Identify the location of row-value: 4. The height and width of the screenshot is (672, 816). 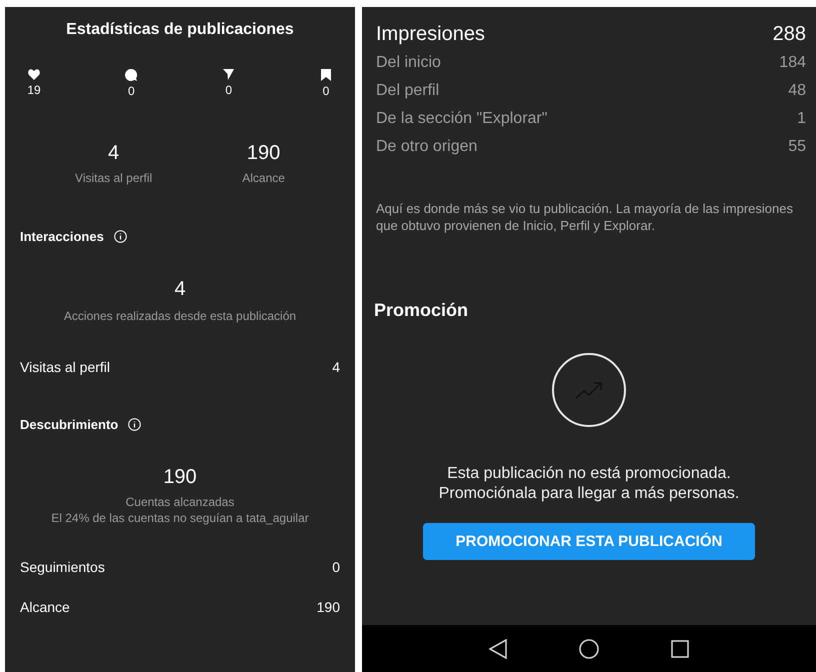
(336, 367).